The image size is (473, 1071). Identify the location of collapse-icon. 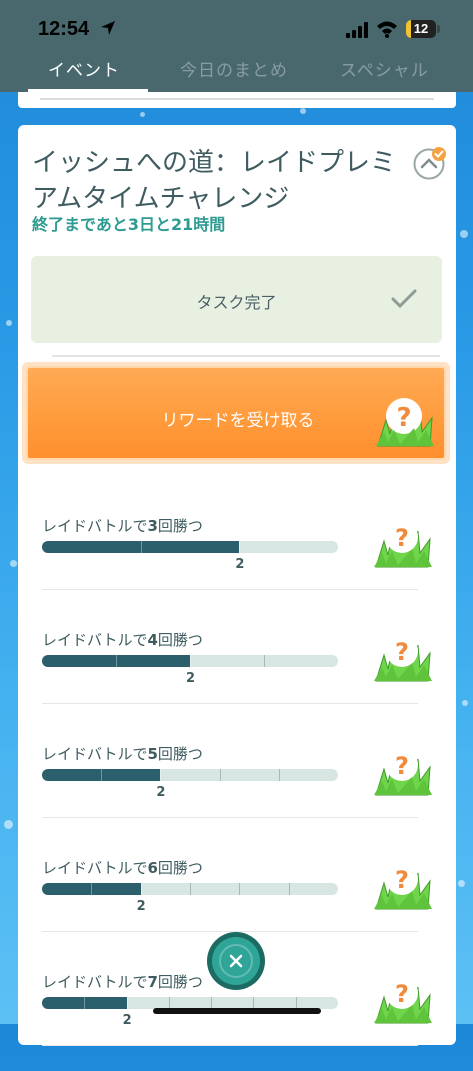
(429, 164).